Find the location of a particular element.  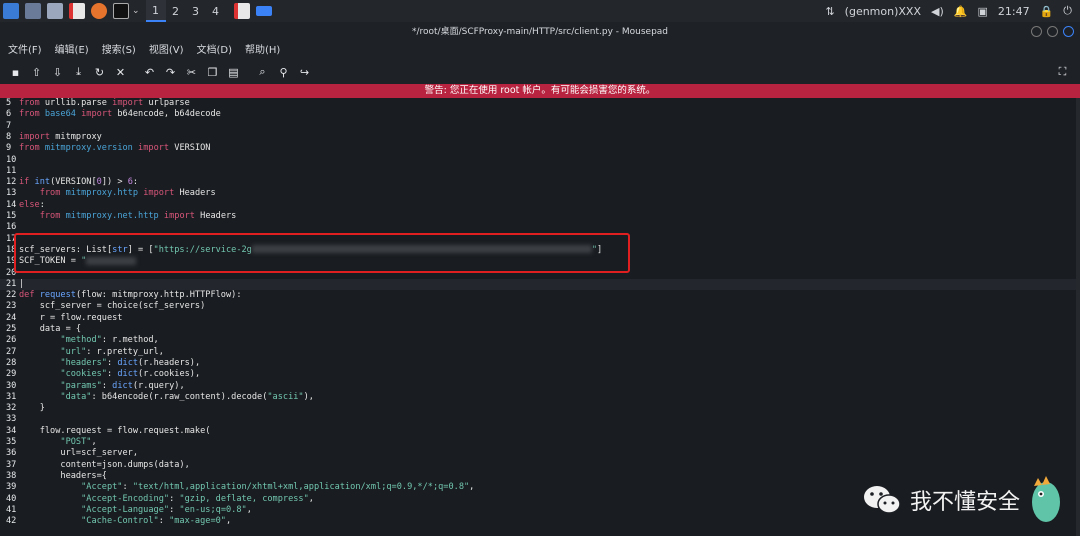

watermark-text: 我不懂安全 is located at coordinates (965, 502).